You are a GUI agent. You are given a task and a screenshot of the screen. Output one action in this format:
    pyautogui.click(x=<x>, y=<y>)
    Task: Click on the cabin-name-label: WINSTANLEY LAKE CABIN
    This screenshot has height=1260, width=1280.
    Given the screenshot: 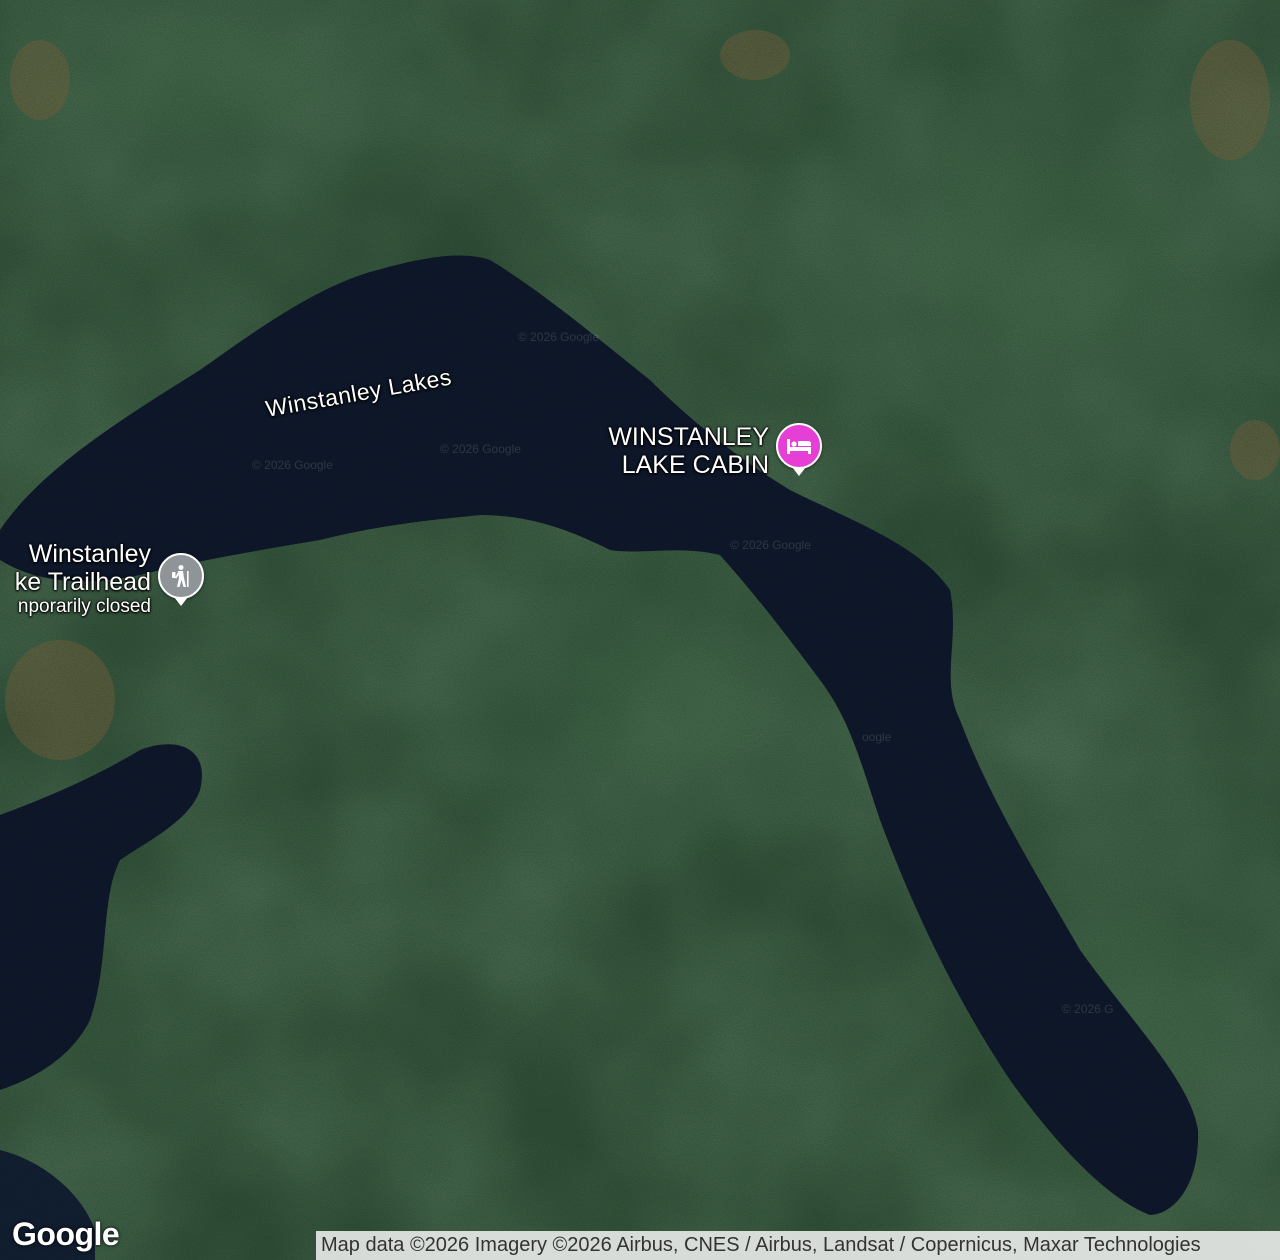 What is the action you would take?
    pyautogui.click(x=664, y=451)
    